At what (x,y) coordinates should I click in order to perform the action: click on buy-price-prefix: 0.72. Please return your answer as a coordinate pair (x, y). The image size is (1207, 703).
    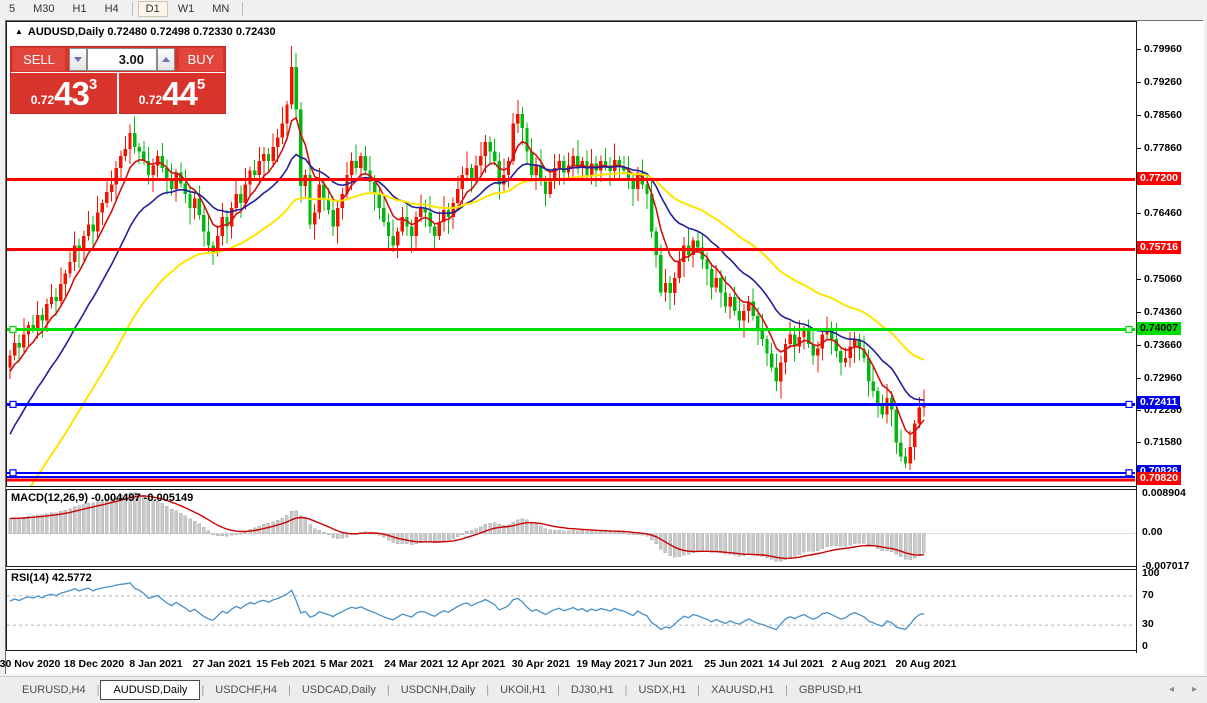
    Looking at the image, I should click on (150, 99).